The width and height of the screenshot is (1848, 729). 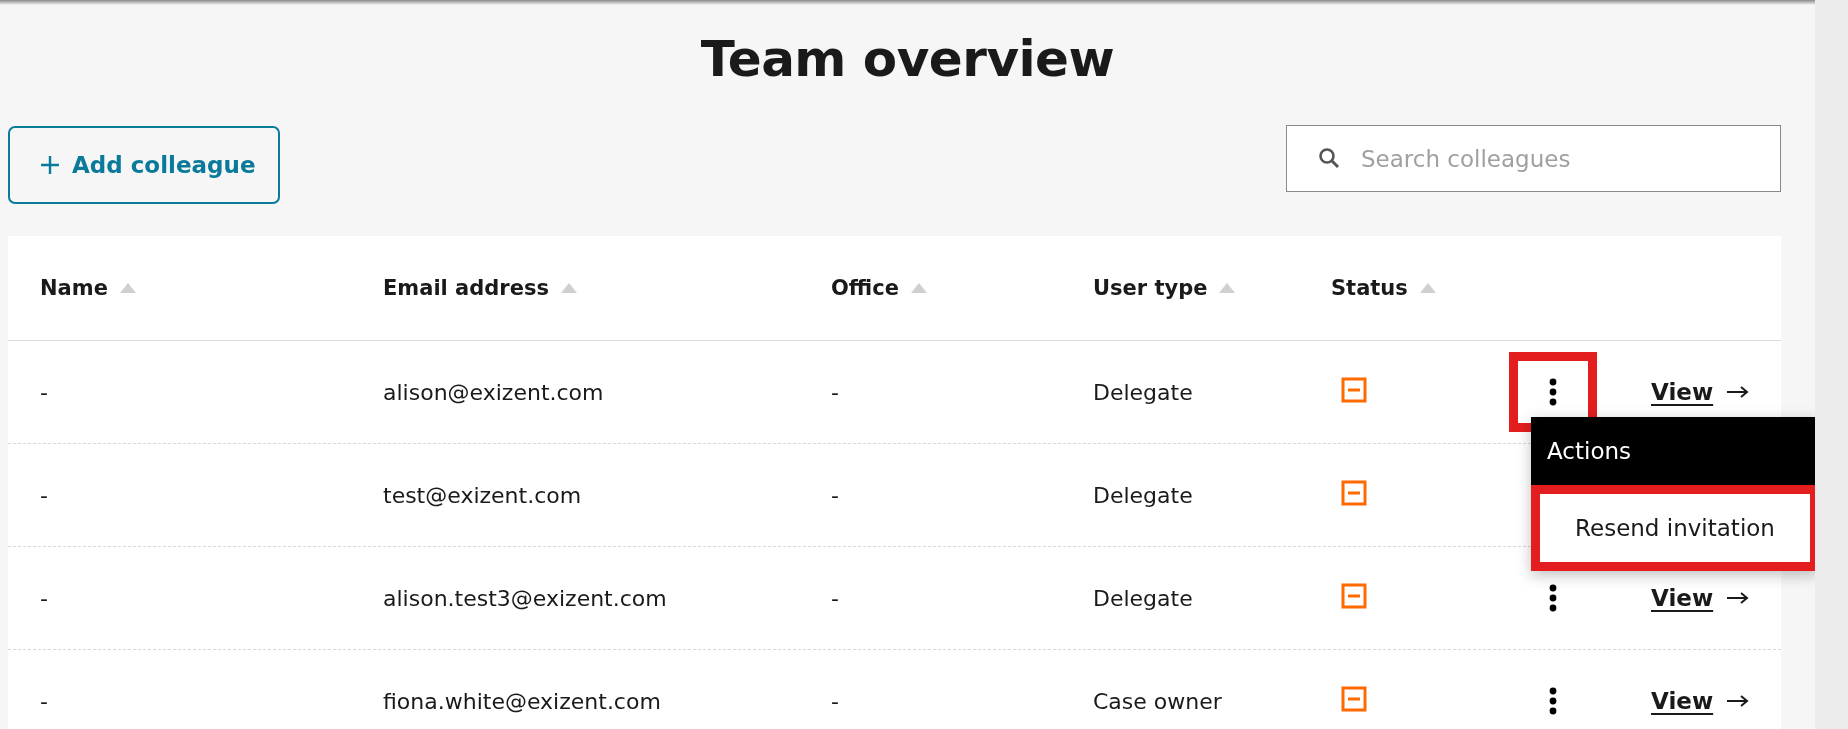 What do you see at coordinates (1150, 288) in the screenshot?
I see `column-header: User type` at bounding box center [1150, 288].